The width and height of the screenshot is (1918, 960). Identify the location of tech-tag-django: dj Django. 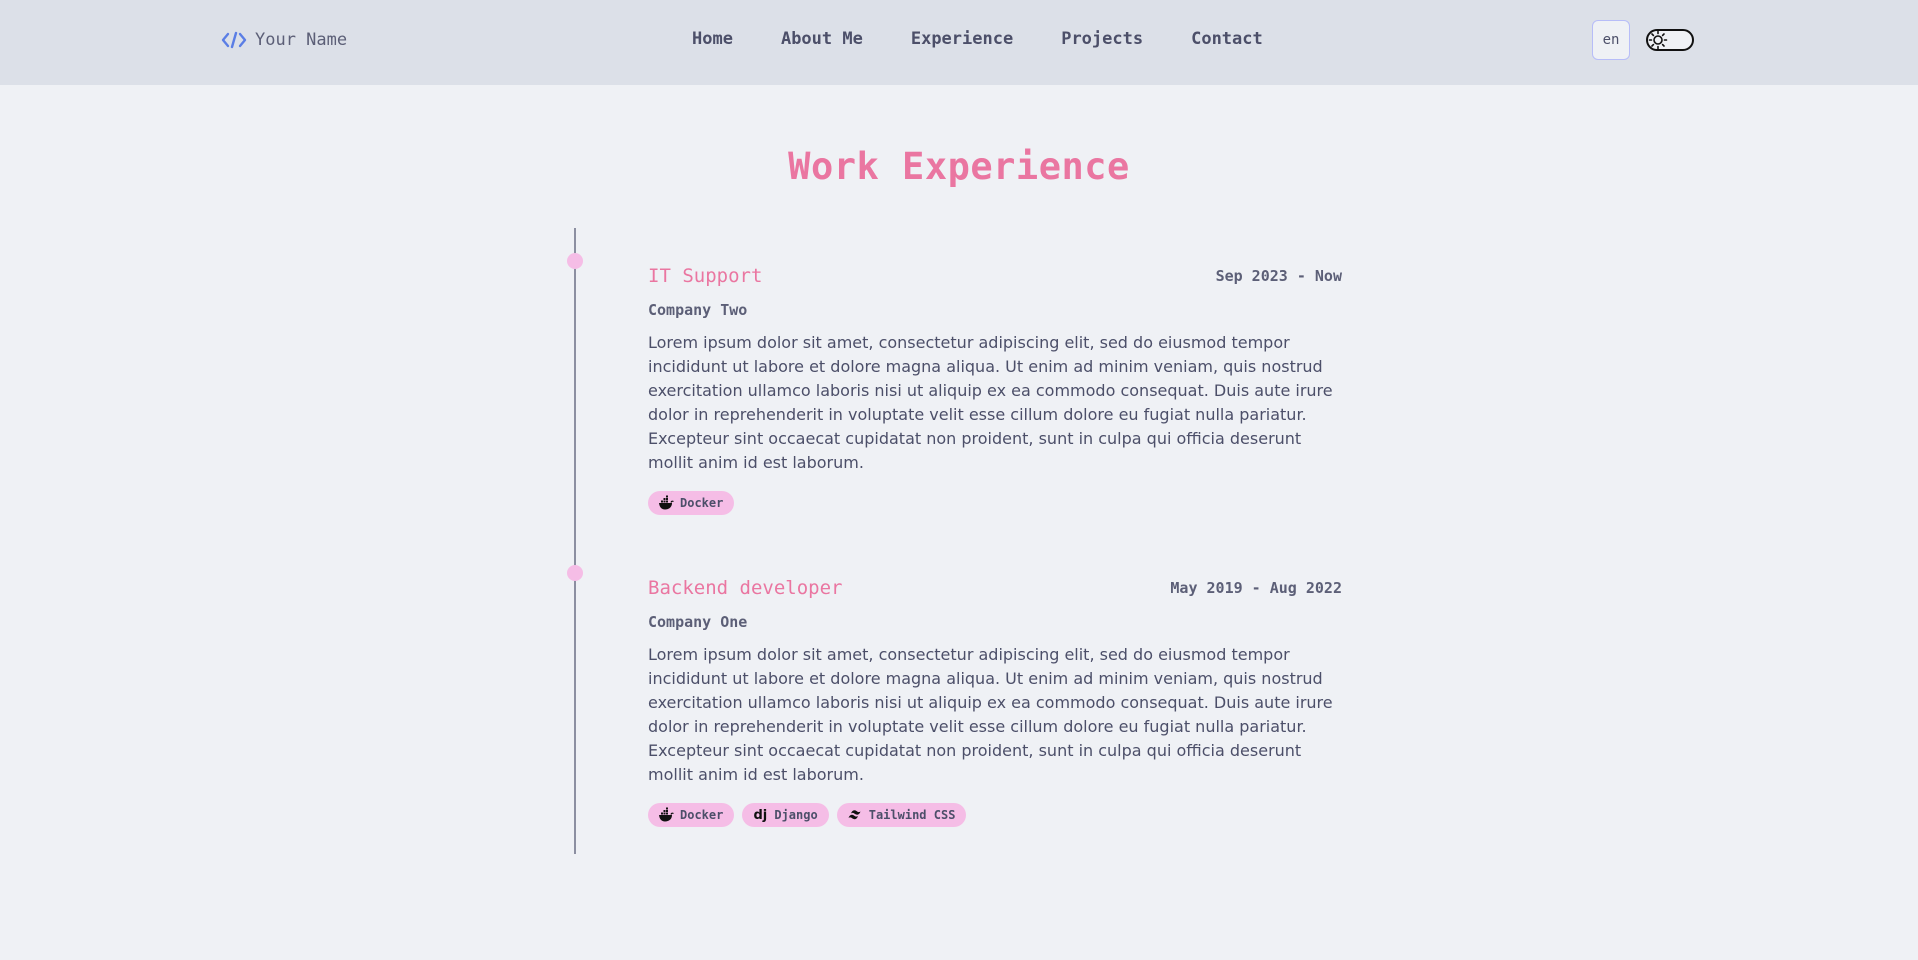
(785, 815).